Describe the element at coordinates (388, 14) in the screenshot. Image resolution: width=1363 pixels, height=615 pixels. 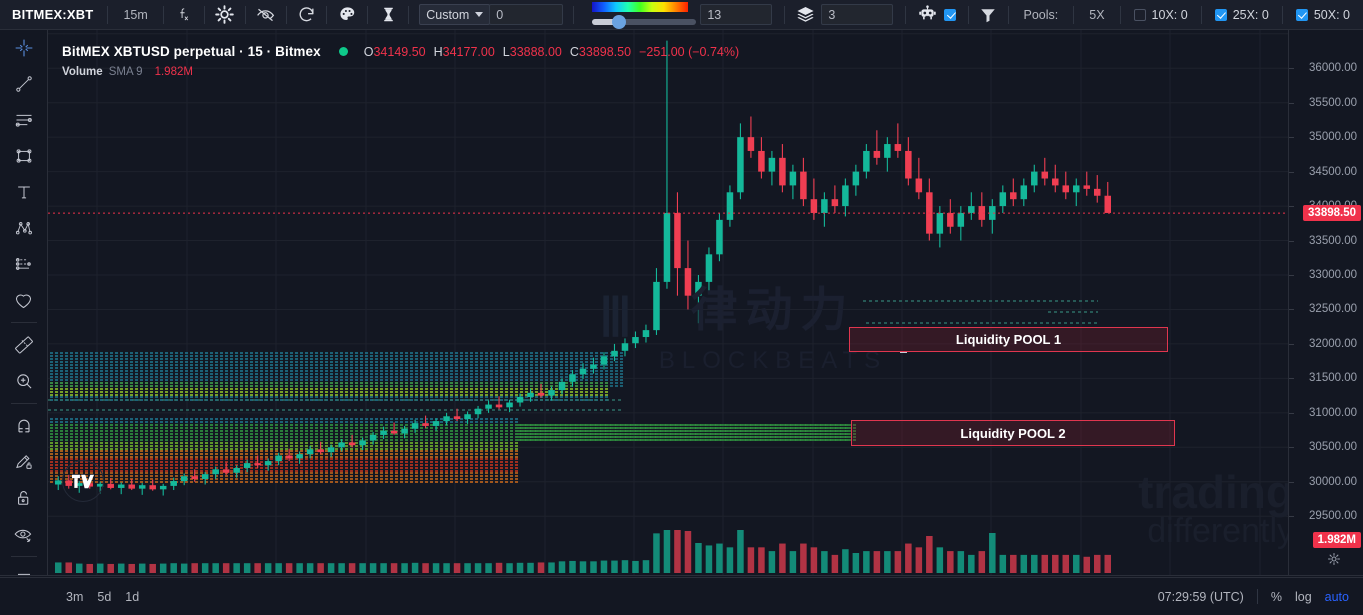
I see `hourglass-icon` at that location.